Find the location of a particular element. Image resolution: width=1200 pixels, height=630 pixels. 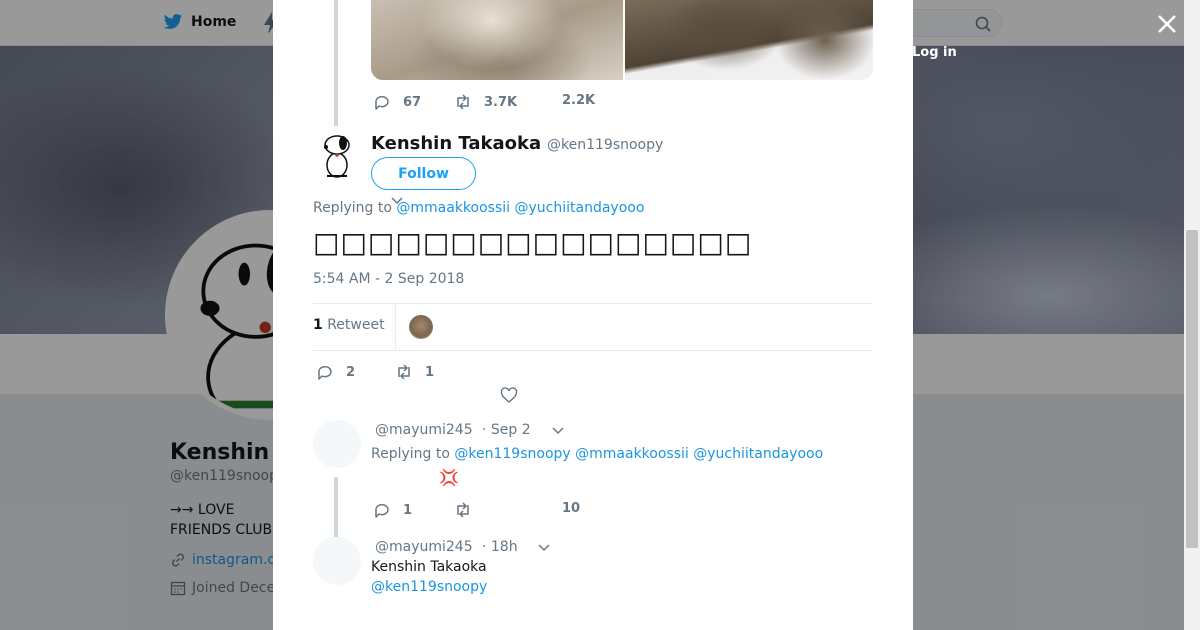

author-avatar is located at coordinates (337, 155).